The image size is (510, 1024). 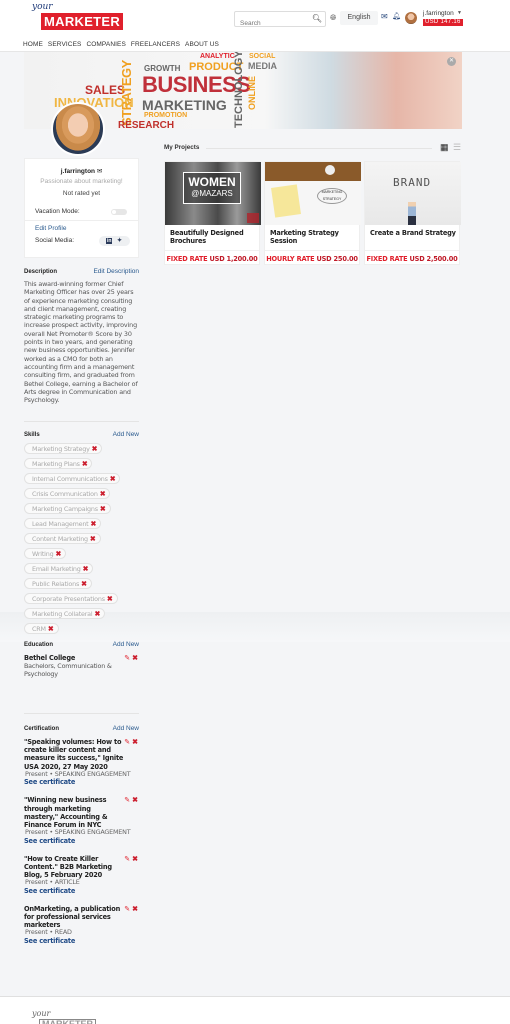 What do you see at coordinates (412, 182) in the screenshot?
I see `image-text: BRAND` at bounding box center [412, 182].